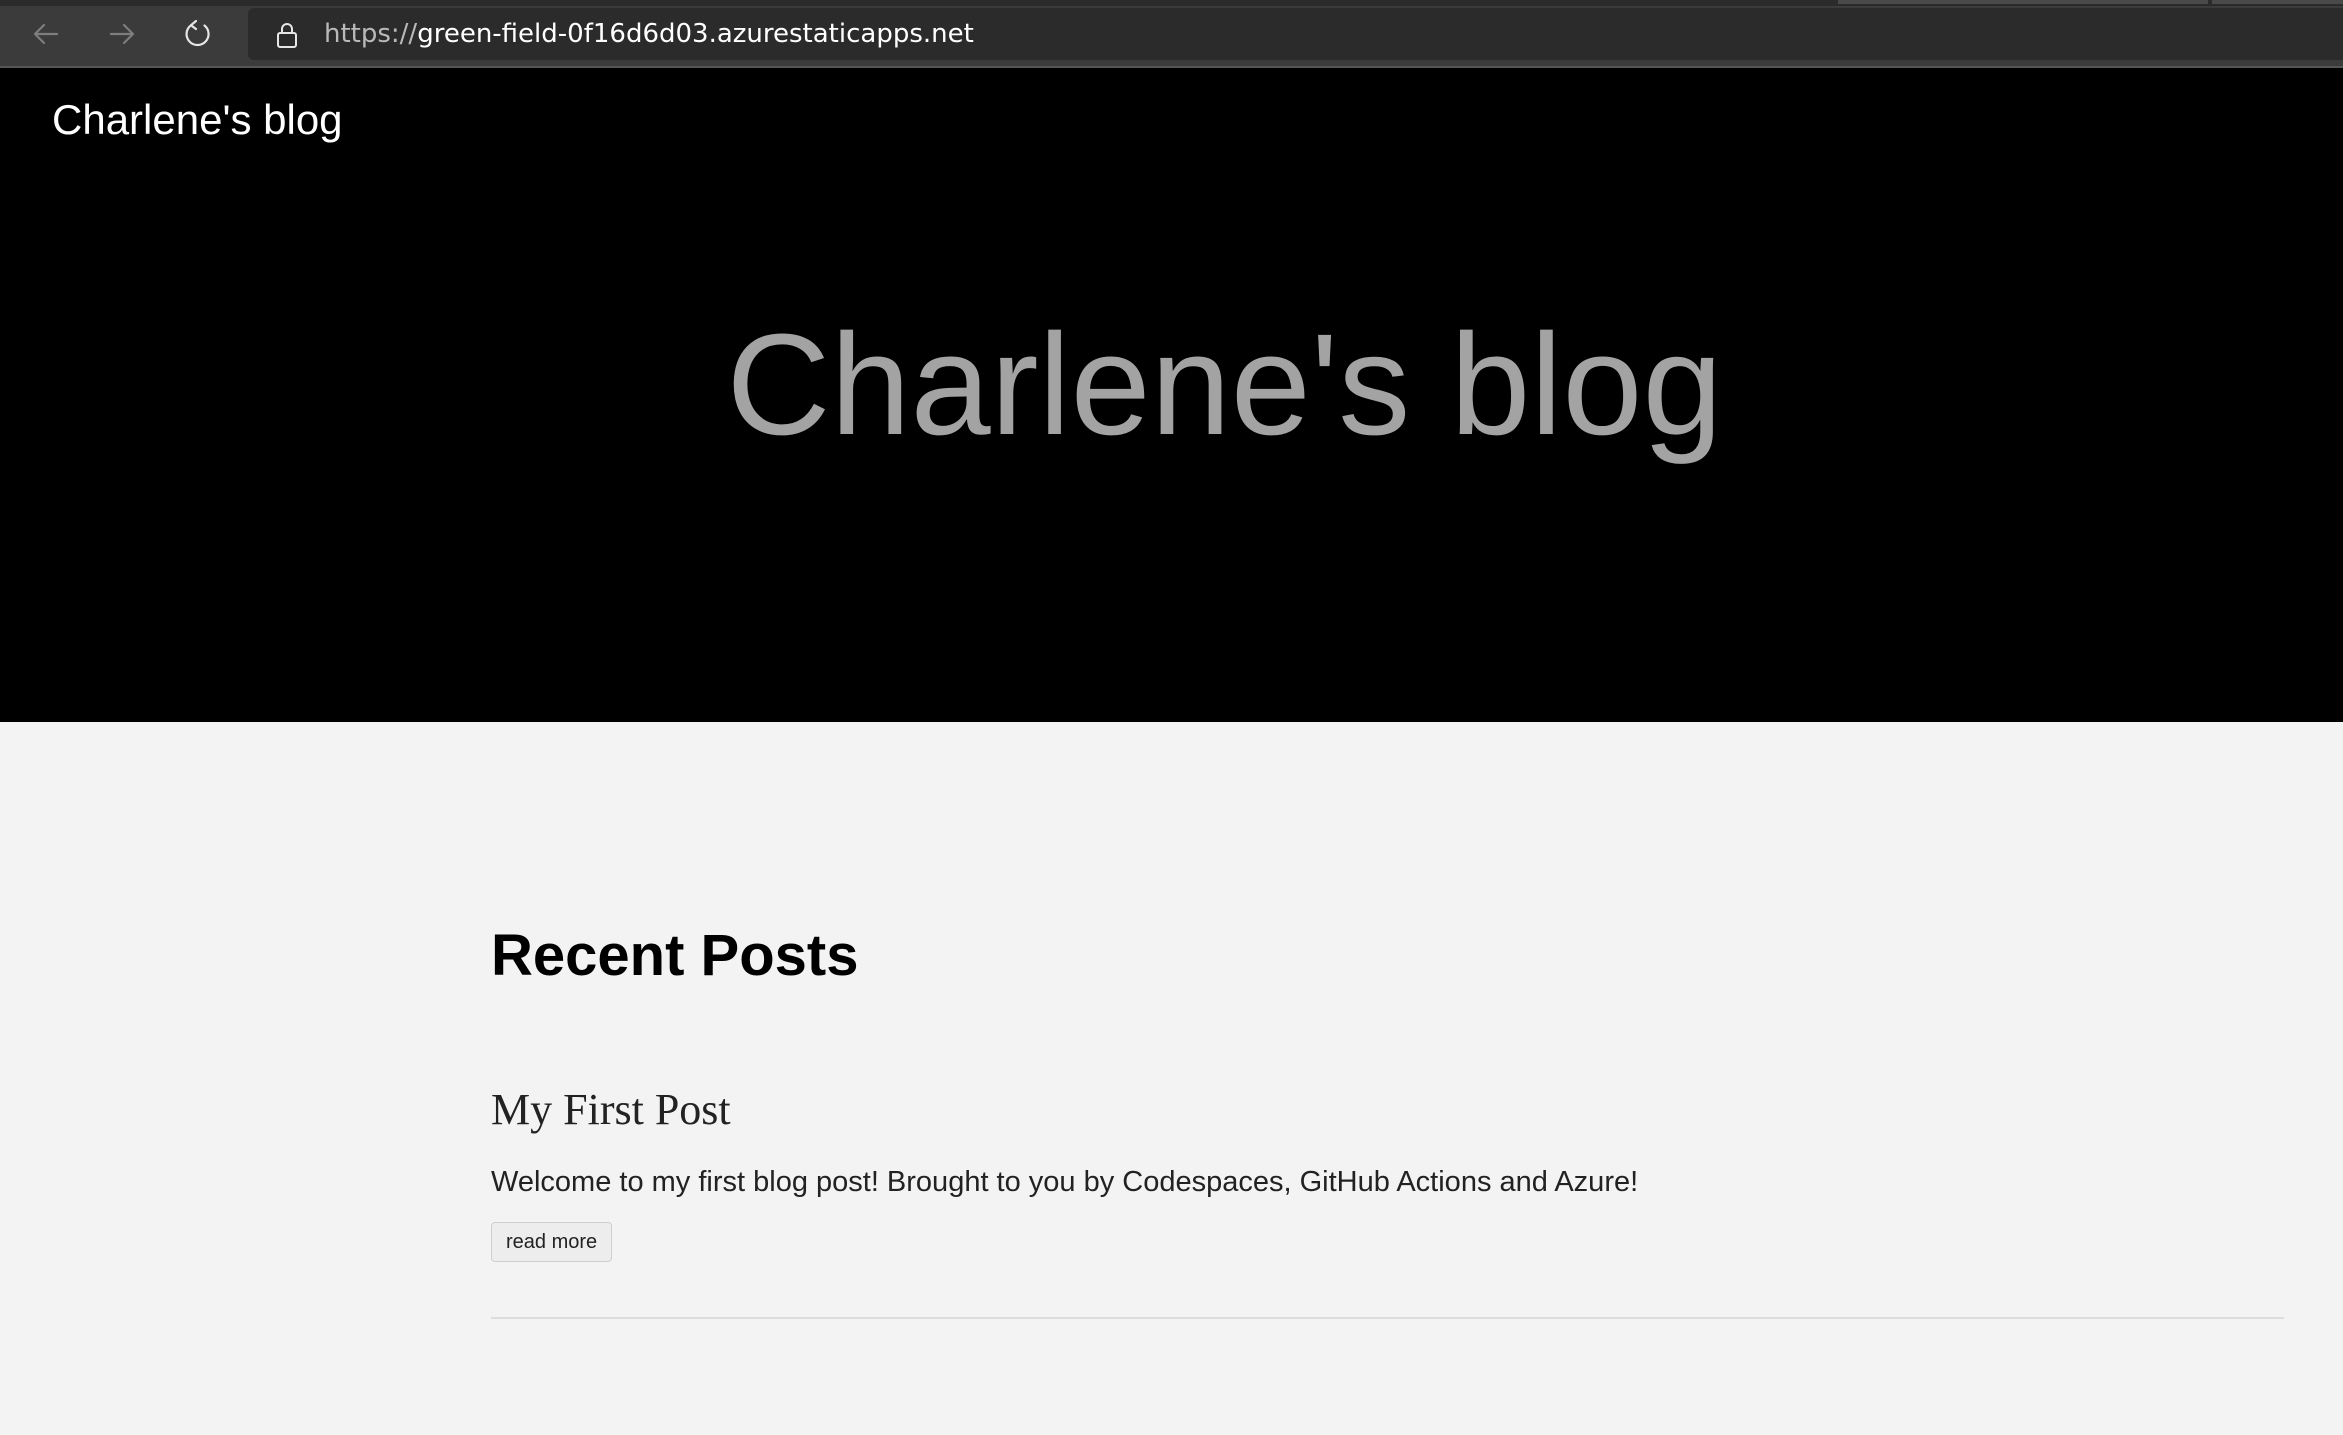  I want to click on tab-strip, so click(1171, 3).